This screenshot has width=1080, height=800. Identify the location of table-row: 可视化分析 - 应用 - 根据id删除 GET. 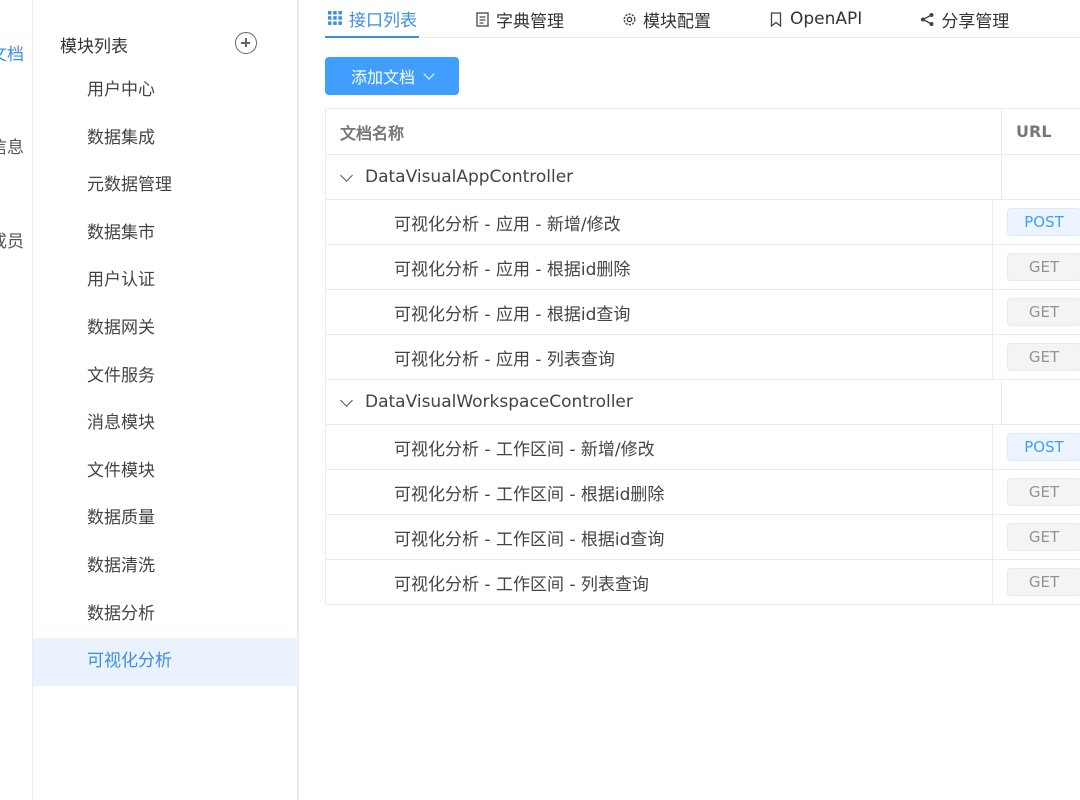
(703, 267).